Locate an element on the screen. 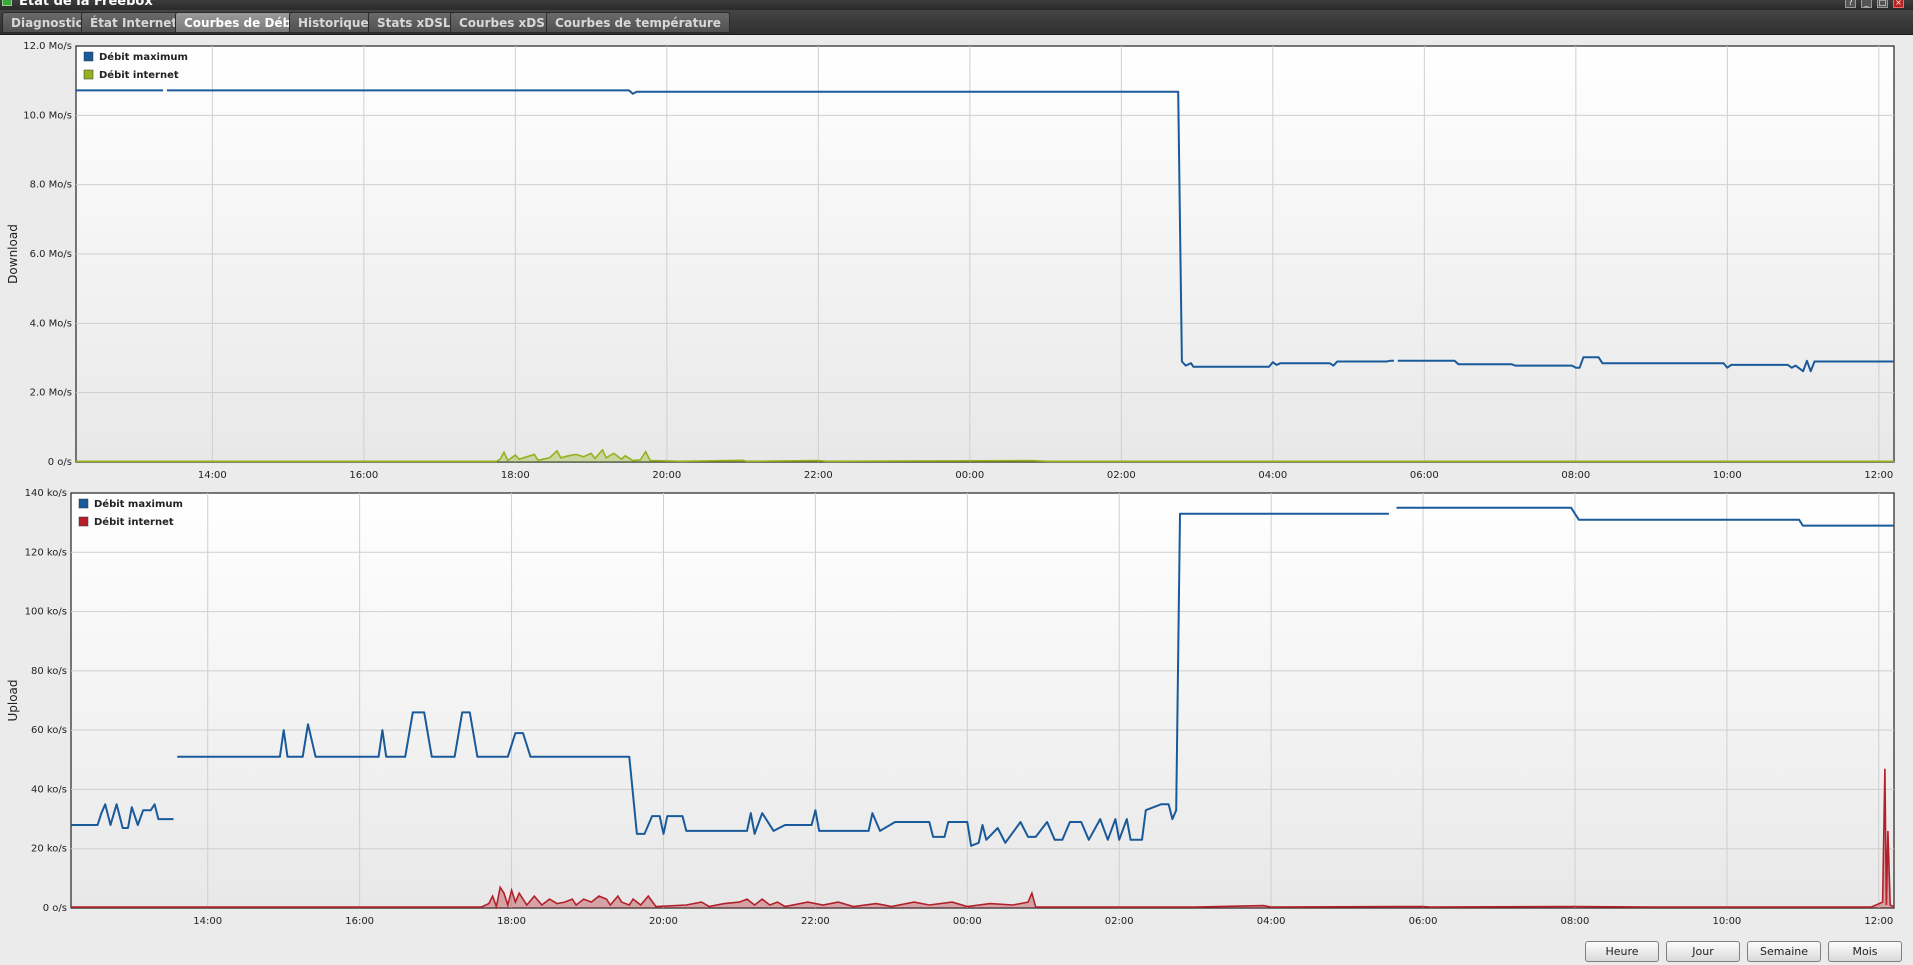  y-tick-label: 120 ko/s is located at coordinates (46, 552).